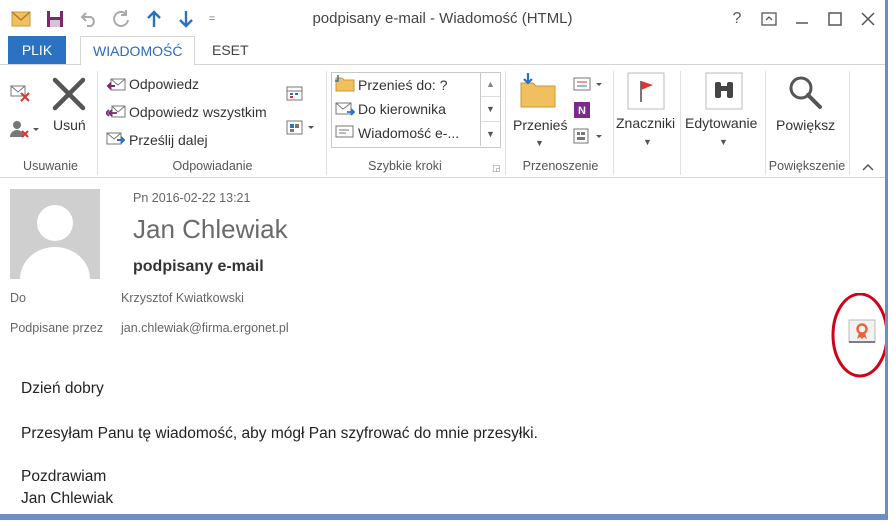 The height and width of the screenshot is (523, 893). Describe the element at coordinates (858, 339) in the screenshot. I see `highlight-circle` at that location.